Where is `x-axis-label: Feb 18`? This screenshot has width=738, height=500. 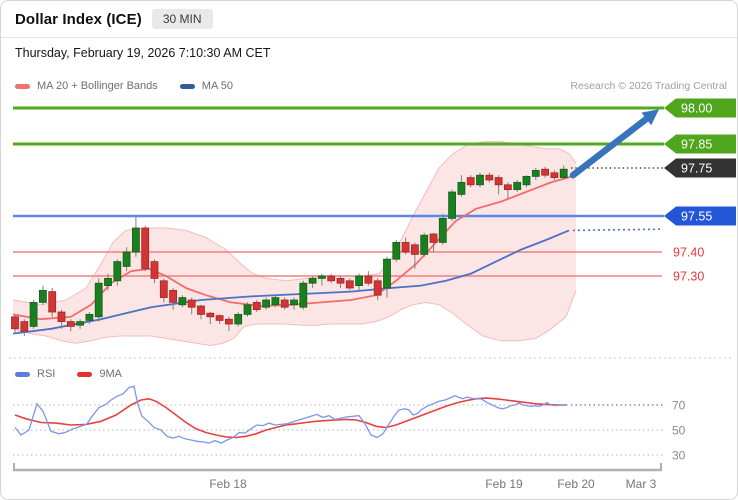 x-axis-label: Feb 18 is located at coordinates (228, 484).